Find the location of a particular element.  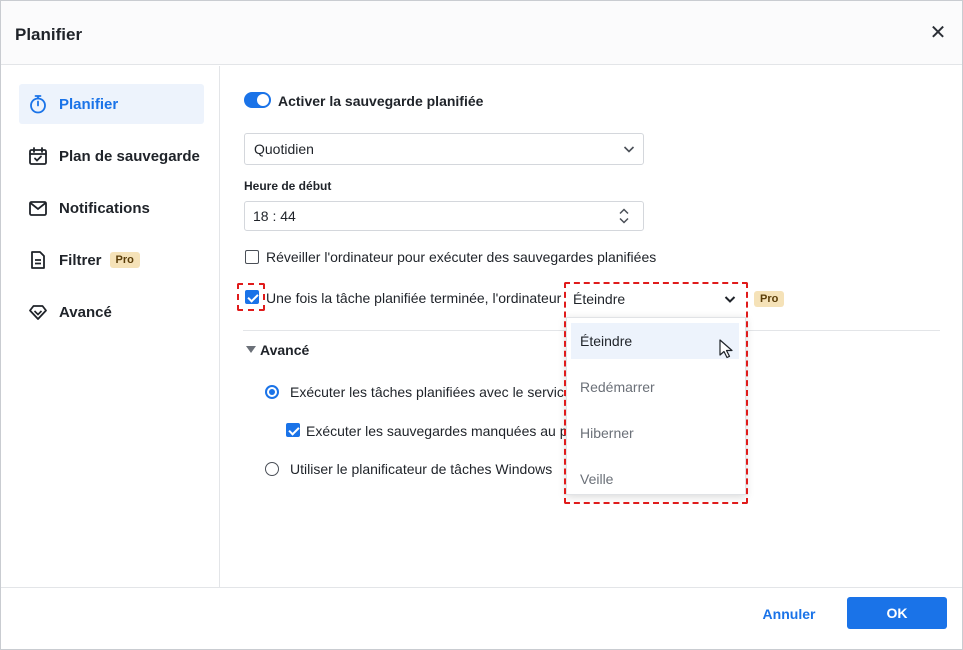

sidebar-item-notifications: Notifications is located at coordinates (111, 208).